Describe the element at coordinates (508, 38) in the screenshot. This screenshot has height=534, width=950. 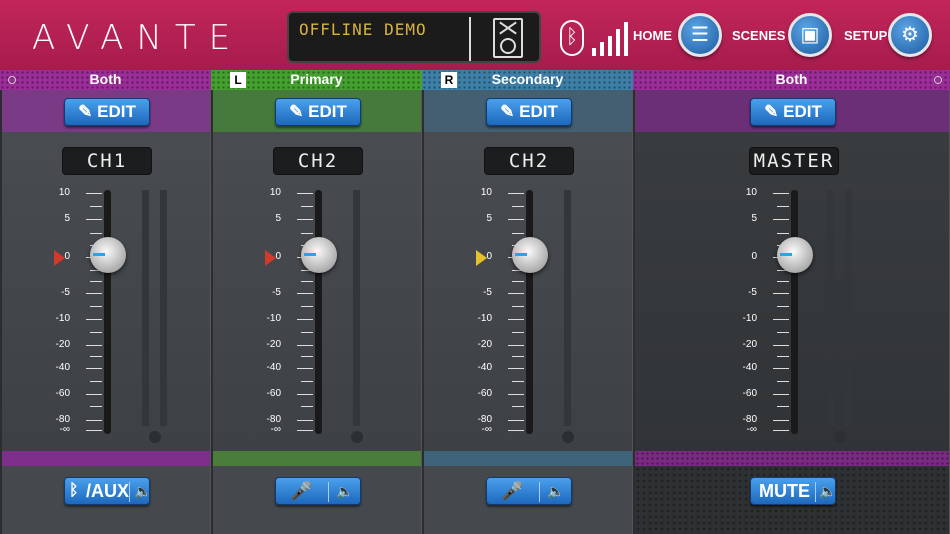
I see `speaker-icon` at that location.